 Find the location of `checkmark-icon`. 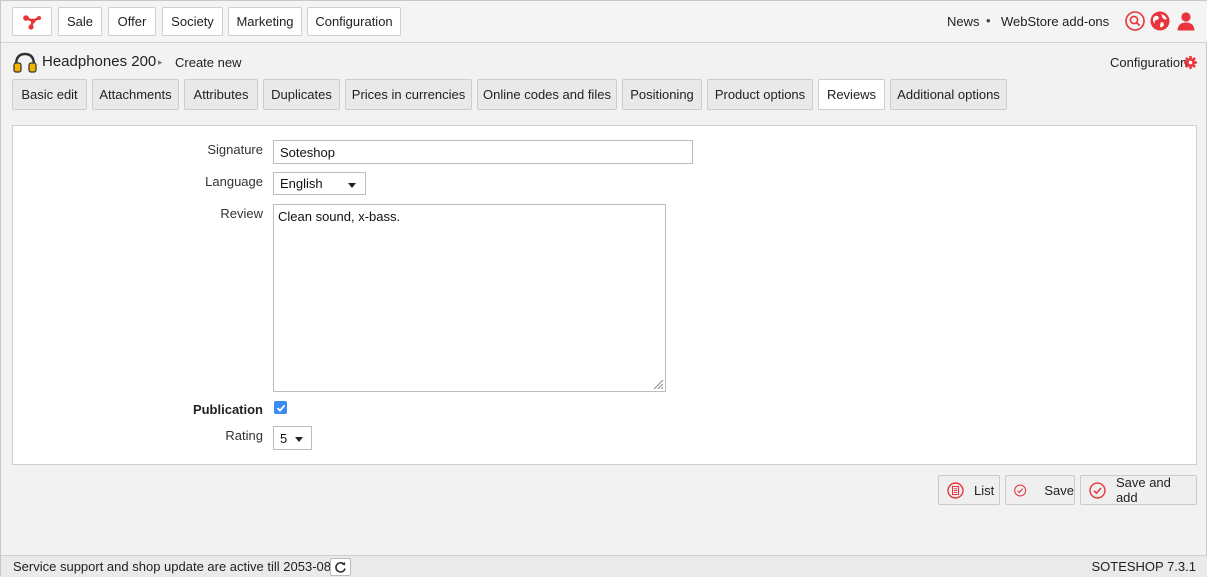

checkmark-icon is located at coordinates (280, 408).